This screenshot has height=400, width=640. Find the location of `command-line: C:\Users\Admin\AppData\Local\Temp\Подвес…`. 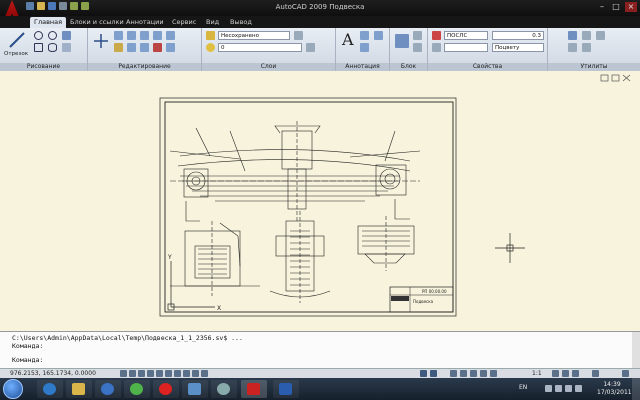

command-line: C:\Users\Admin\AppData\Local\Temp\Подвес… is located at coordinates (320, 350).